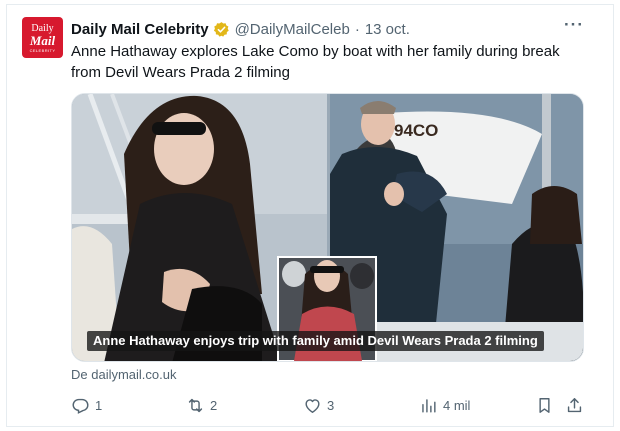 The height and width of the screenshot is (431, 620). Describe the element at coordinates (42, 50) in the screenshot. I see `avatar-text-small: CELEBRITY` at that location.